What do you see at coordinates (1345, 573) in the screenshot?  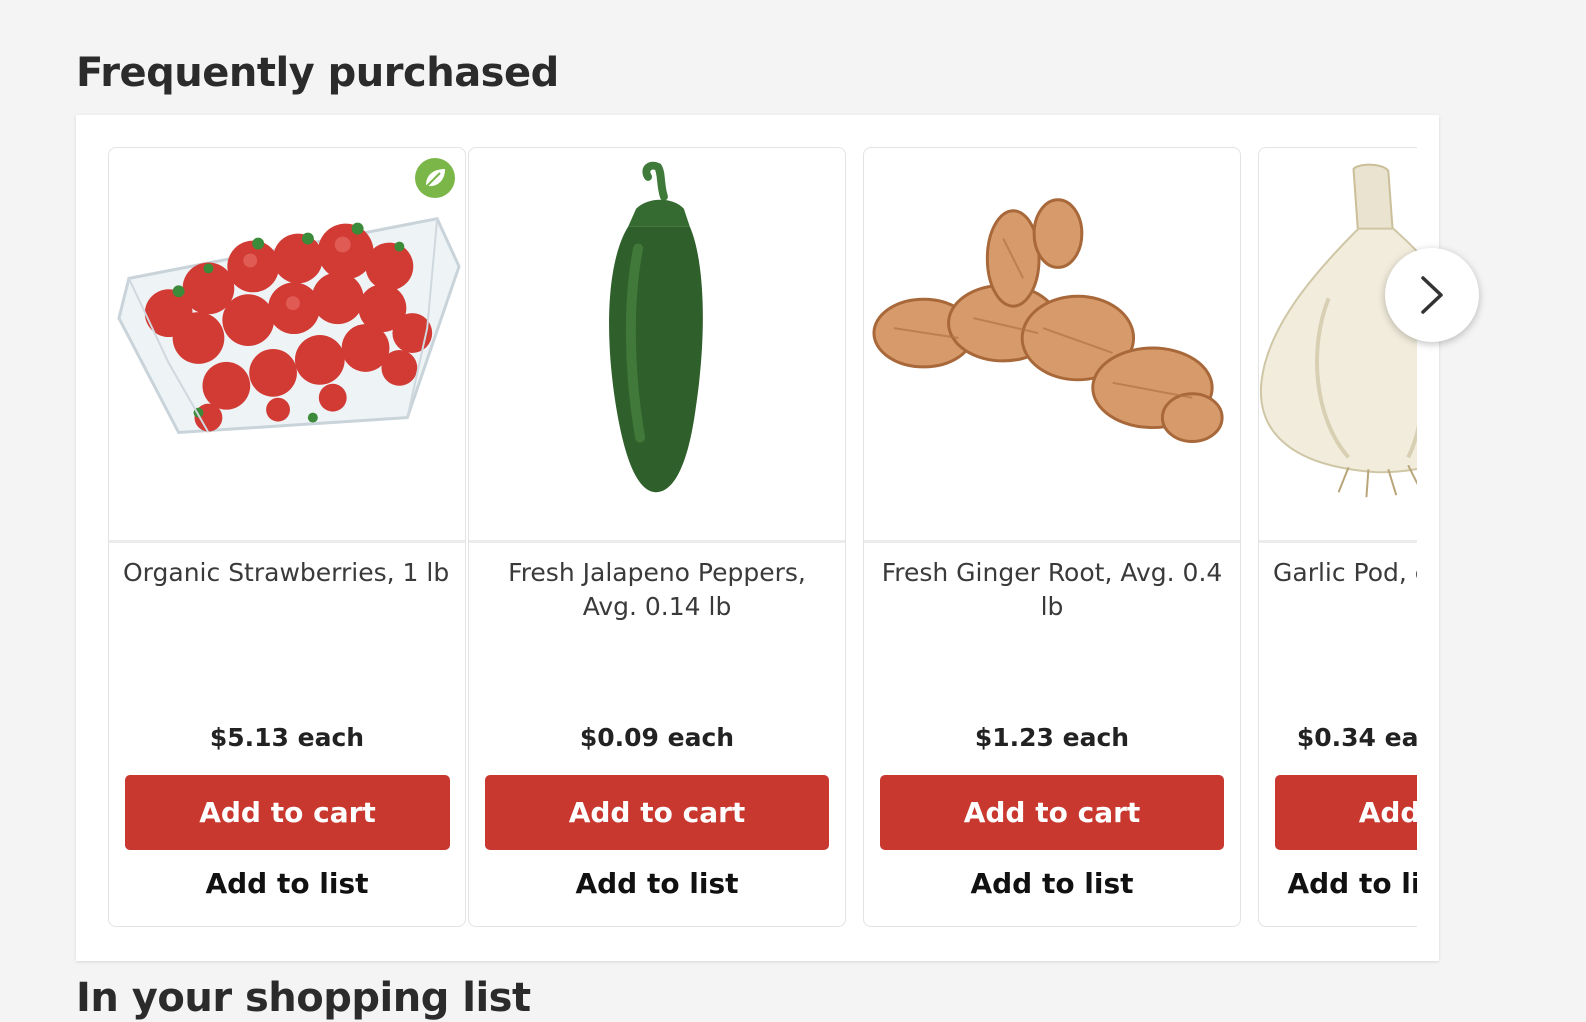 I see `product-name: Garlic Pod, e` at bounding box center [1345, 573].